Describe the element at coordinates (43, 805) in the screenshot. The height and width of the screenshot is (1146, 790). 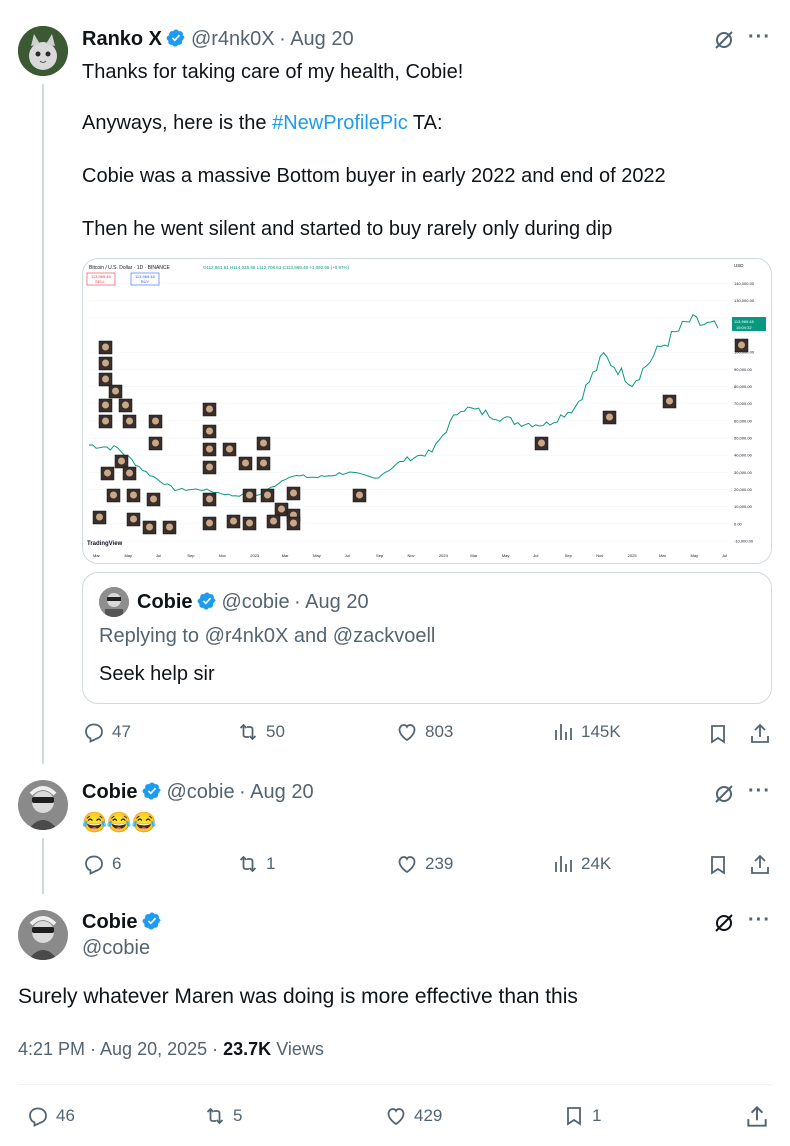
I see `cobie-avatar` at that location.